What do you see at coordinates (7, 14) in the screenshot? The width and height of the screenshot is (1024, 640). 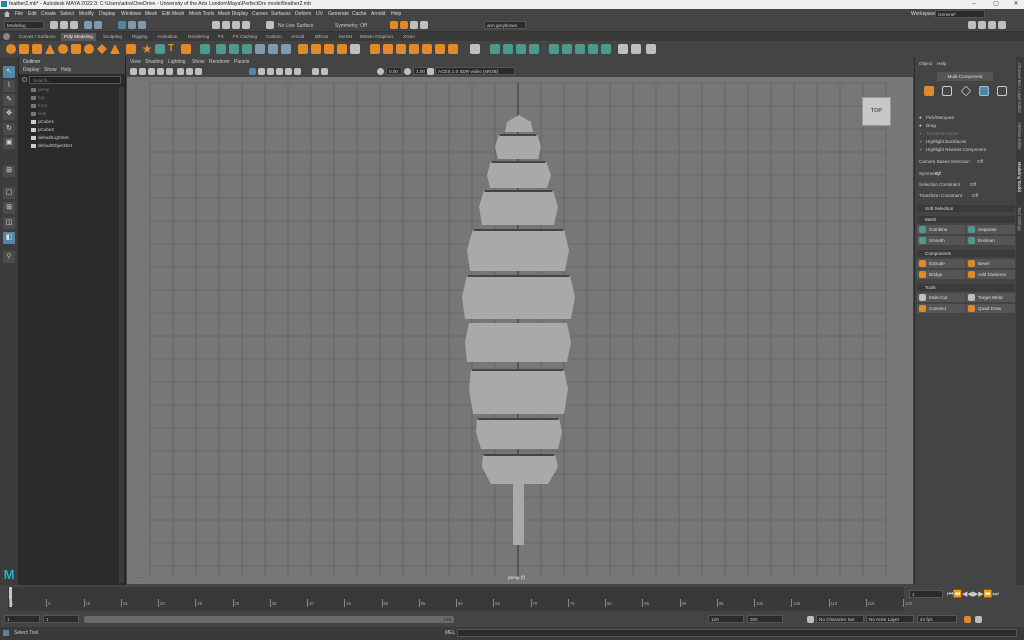 I see `home-icon` at bounding box center [7, 14].